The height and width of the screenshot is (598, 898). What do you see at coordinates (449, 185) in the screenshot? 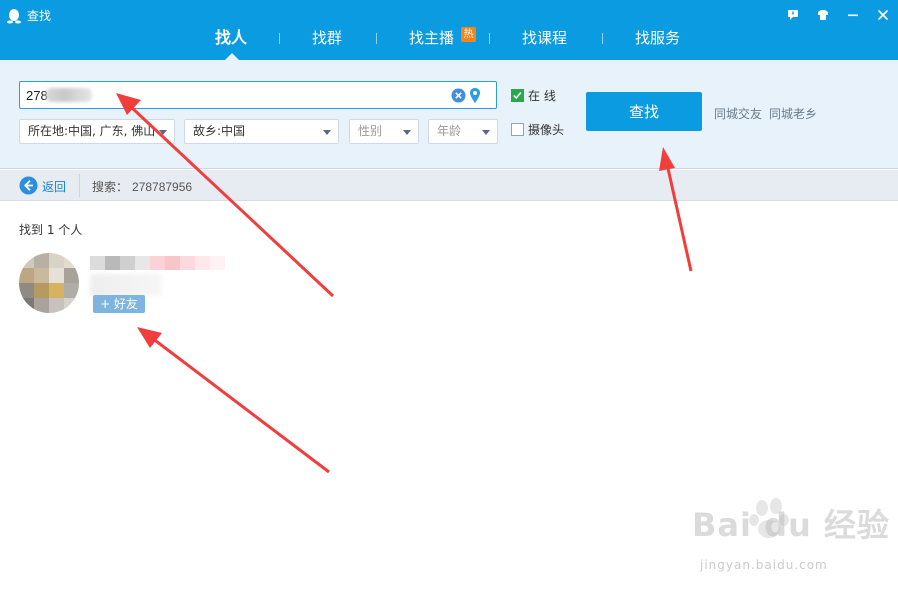
I see `result-toolbar: 返回 搜索： 278787956` at bounding box center [449, 185].